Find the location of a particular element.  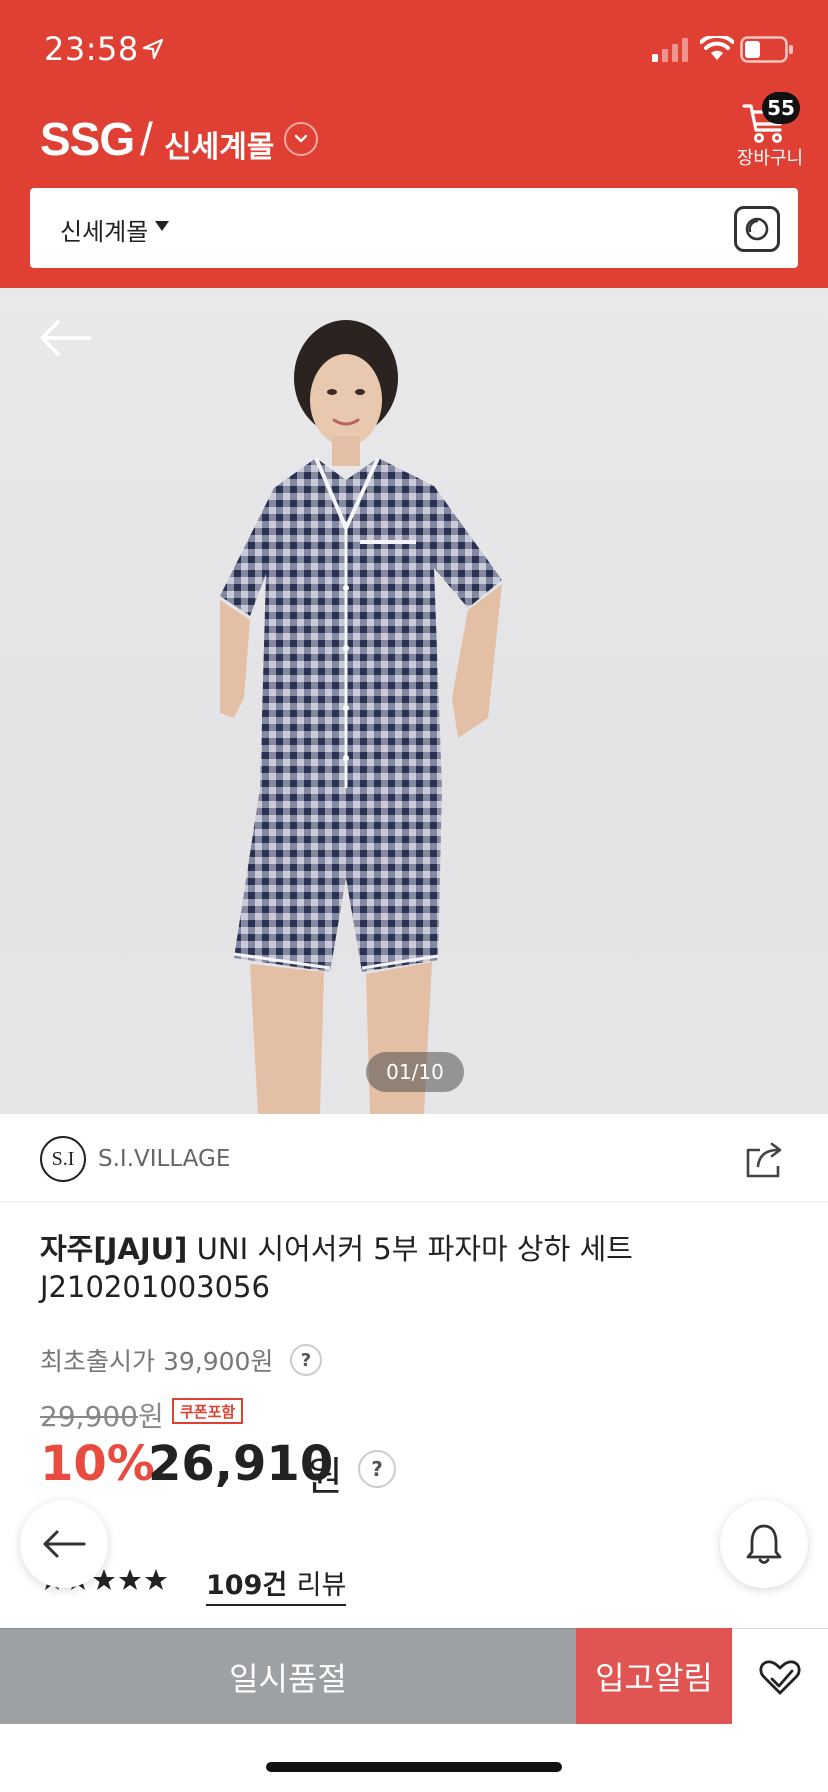

cart-label: 장바구니 is located at coordinates (770, 158).